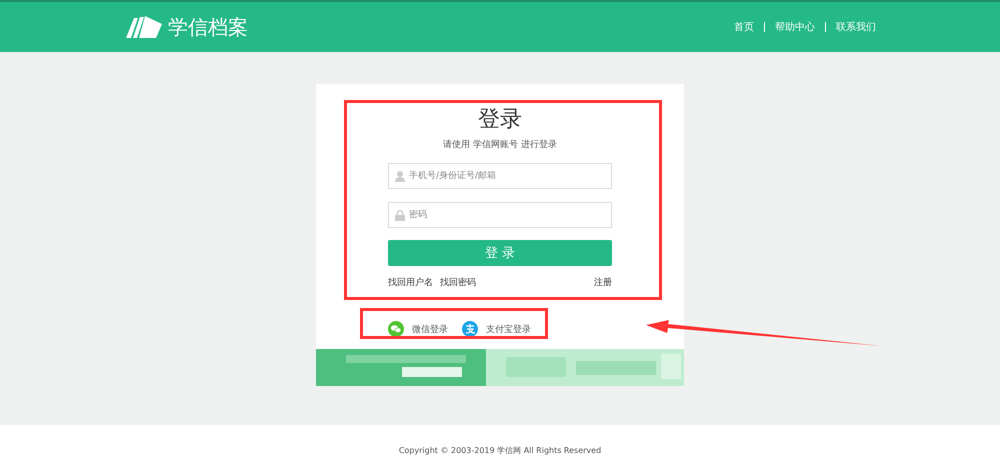 Image resolution: width=1000 pixels, height=476 pixels. What do you see at coordinates (208, 27) in the screenshot?
I see `logo-text: 学信档案` at bounding box center [208, 27].